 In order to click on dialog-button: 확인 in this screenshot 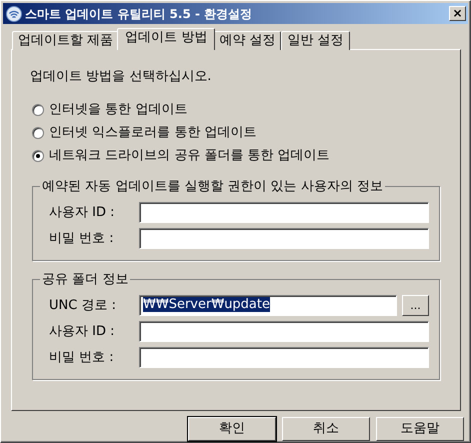, I will do `click(232, 429)`.